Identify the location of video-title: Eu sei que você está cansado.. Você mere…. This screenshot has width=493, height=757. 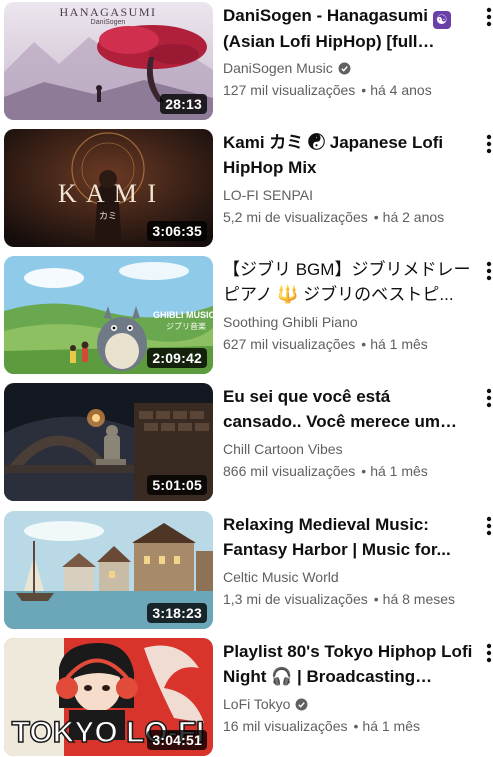
(348, 409).